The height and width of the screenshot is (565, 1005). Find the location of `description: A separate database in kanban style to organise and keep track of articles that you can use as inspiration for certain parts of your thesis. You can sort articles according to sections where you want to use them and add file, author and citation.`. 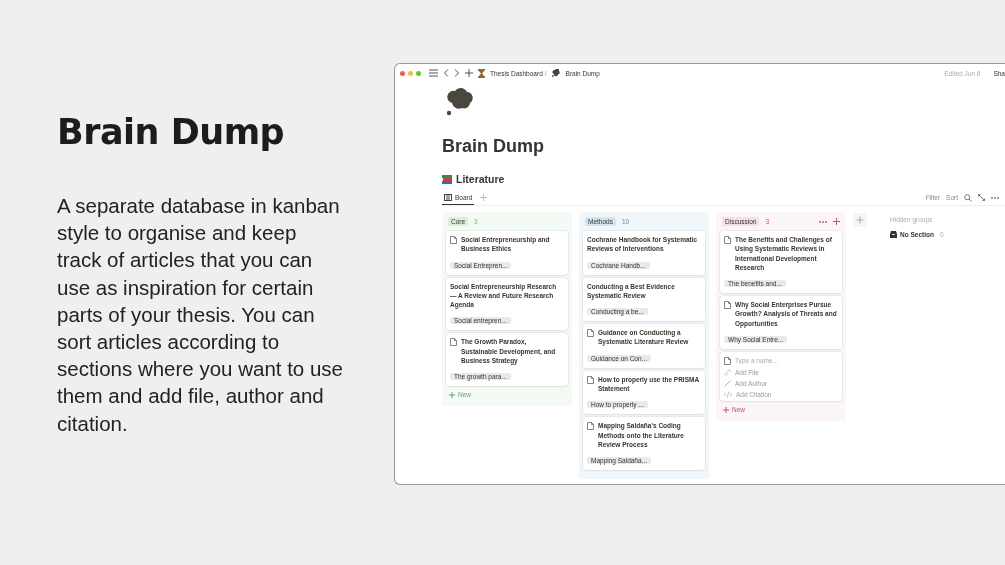

description: A separate database in kanban style to organise and keep track of articles that you can use as inspiration for certain parts of your thesis. You can sort articles according to sections where you want to use them and add file, author and citation. is located at coordinates (201, 315).